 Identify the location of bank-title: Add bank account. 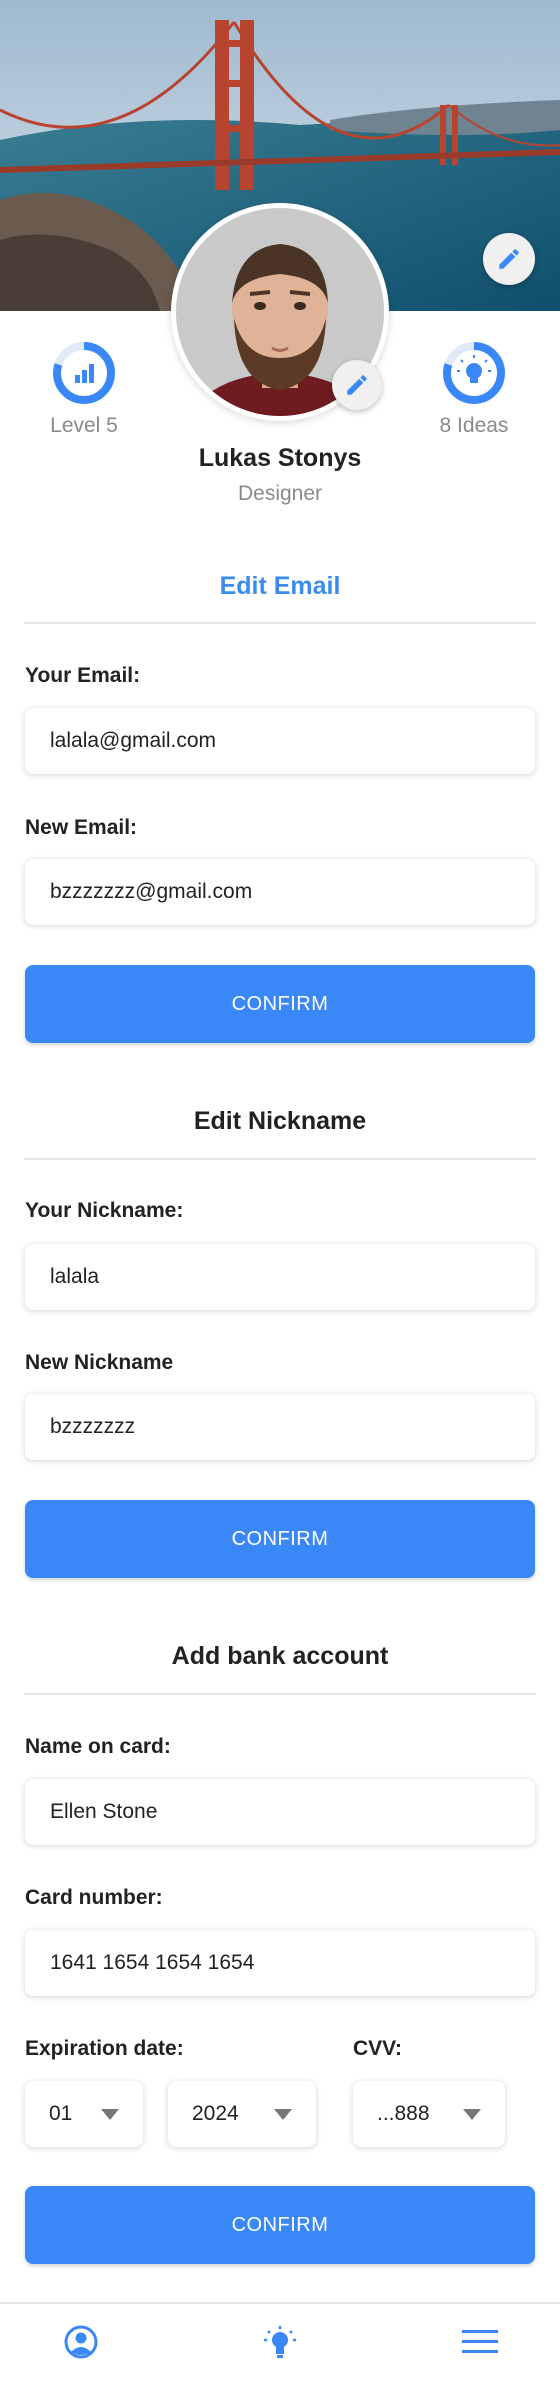
(280, 1656).